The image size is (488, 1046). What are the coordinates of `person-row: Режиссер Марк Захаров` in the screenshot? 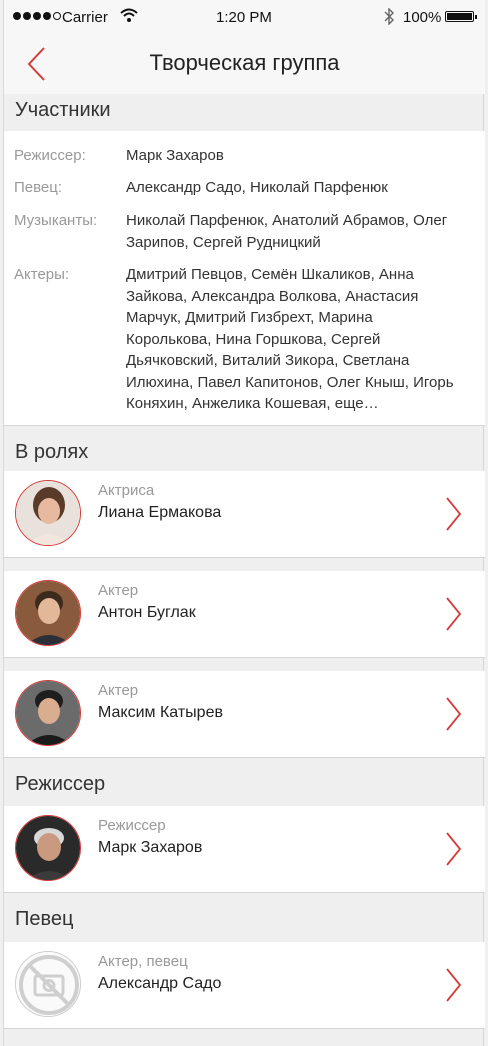 It's located at (244, 849).